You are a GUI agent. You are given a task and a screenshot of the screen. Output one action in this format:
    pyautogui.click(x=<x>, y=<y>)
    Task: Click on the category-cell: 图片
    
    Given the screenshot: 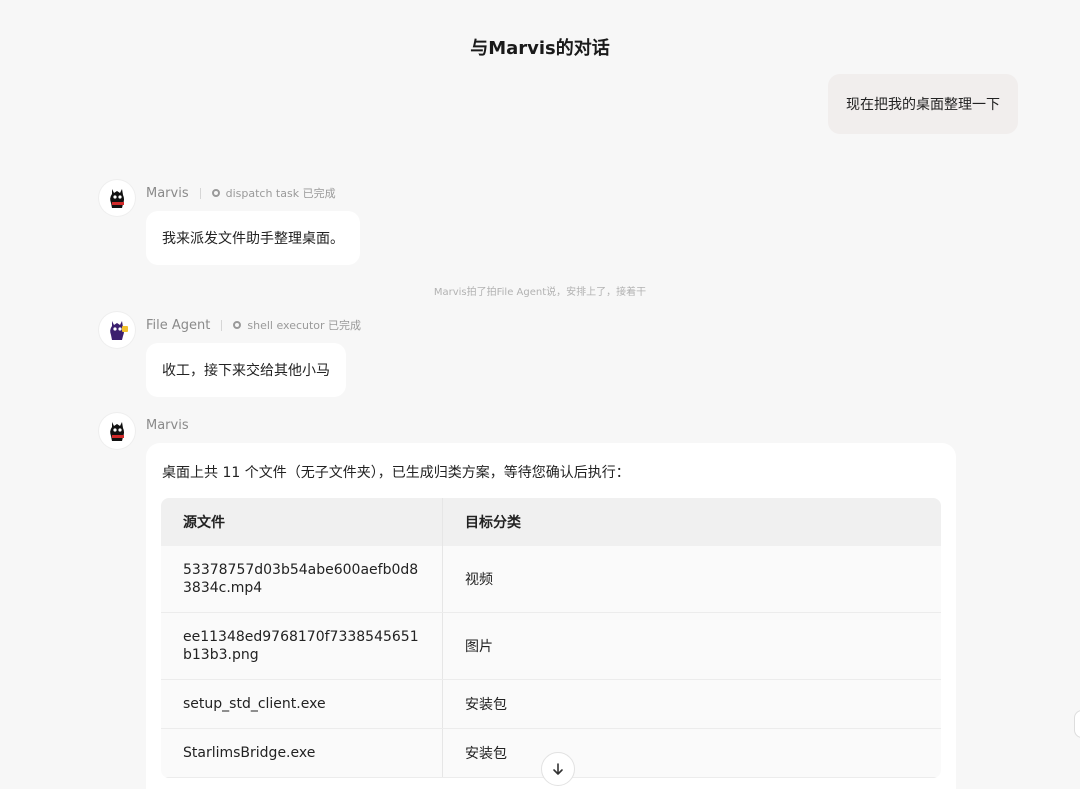 What is the action you would take?
    pyautogui.click(x=479, y=647)
    